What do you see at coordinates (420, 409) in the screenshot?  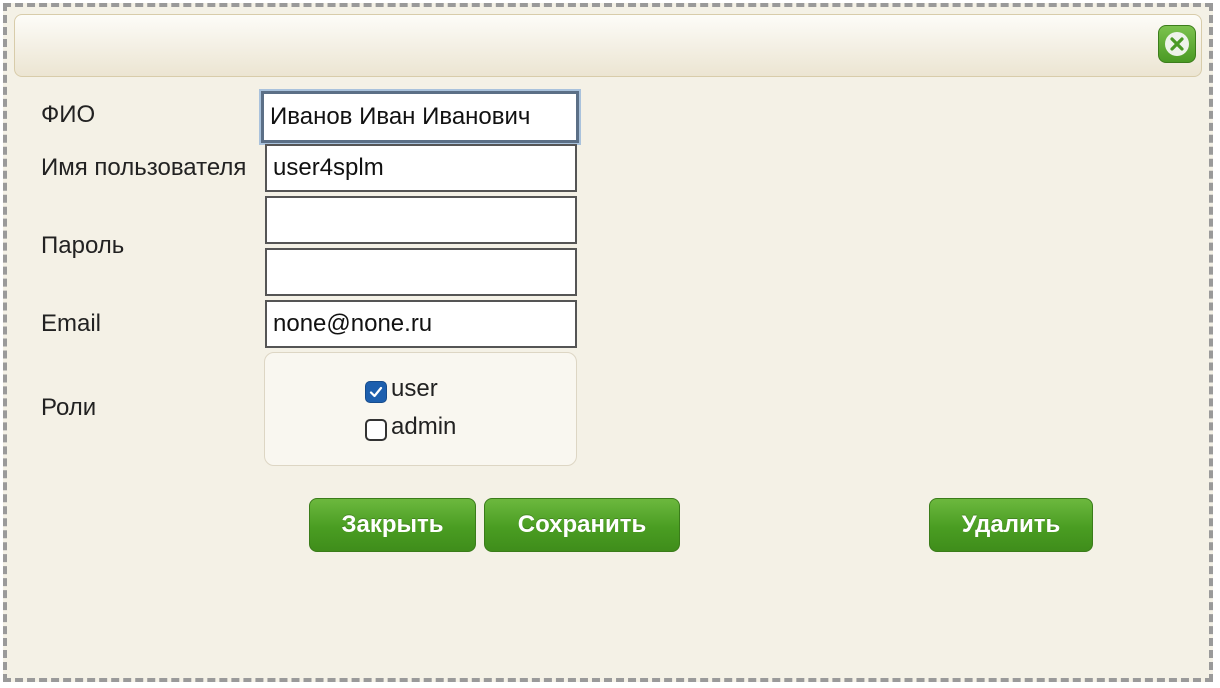 I see `roles-group: user admin` at bounding box center [420, 409].